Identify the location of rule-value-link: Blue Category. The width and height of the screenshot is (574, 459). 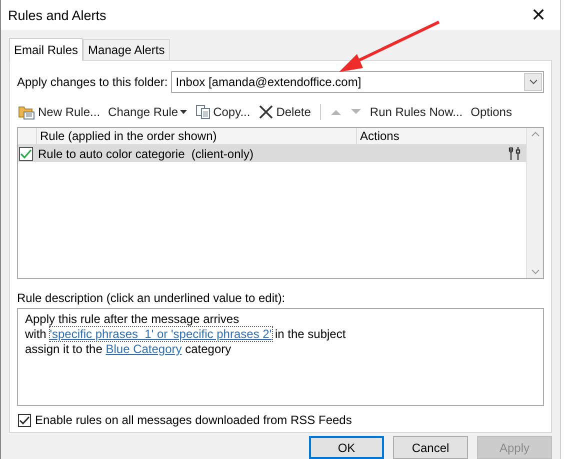
(144, 349).